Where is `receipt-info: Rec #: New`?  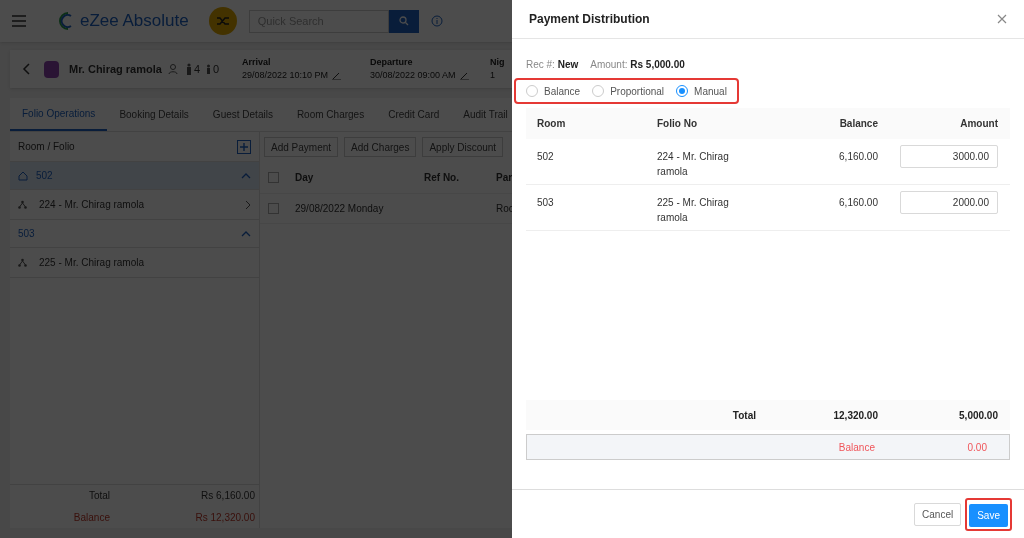 receipt-info: Rec #: New is located at coordinates (552, 65).